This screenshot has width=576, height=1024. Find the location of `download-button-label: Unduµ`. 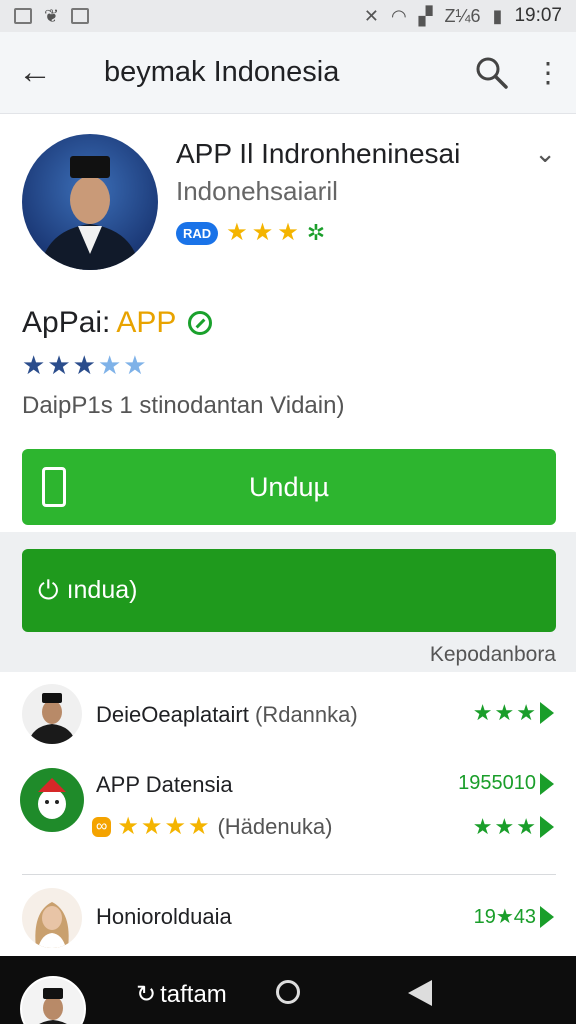

download-button-label: Unduµ is located at coordinates (289, 486).